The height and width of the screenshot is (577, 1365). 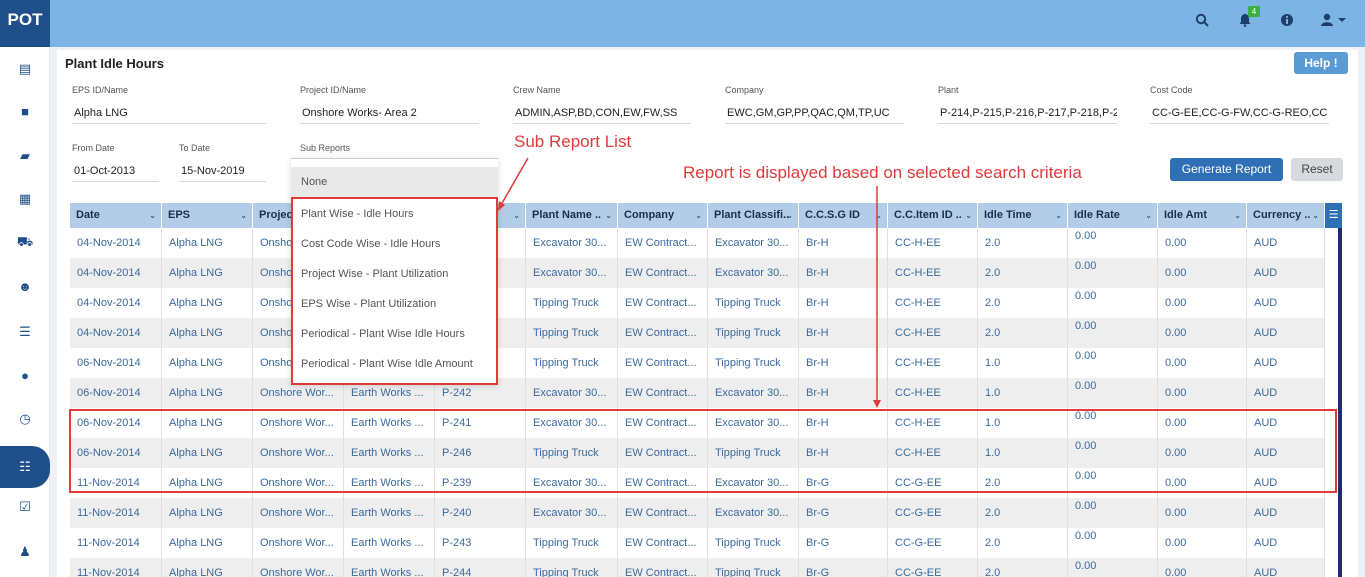 I want to click on company-label: Company, so click(x=744, y=90).